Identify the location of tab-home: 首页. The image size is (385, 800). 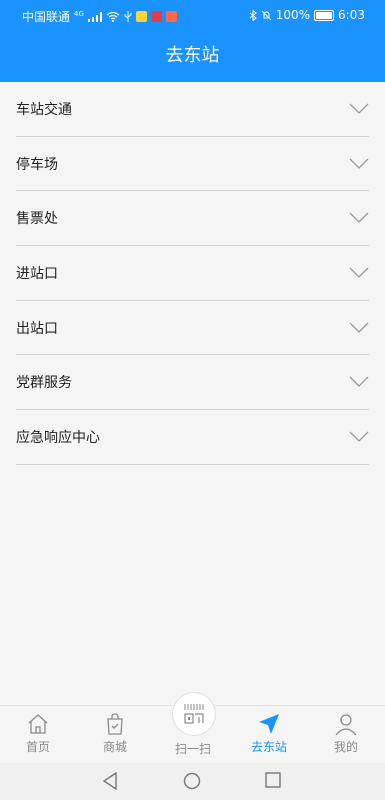
(38, 733).